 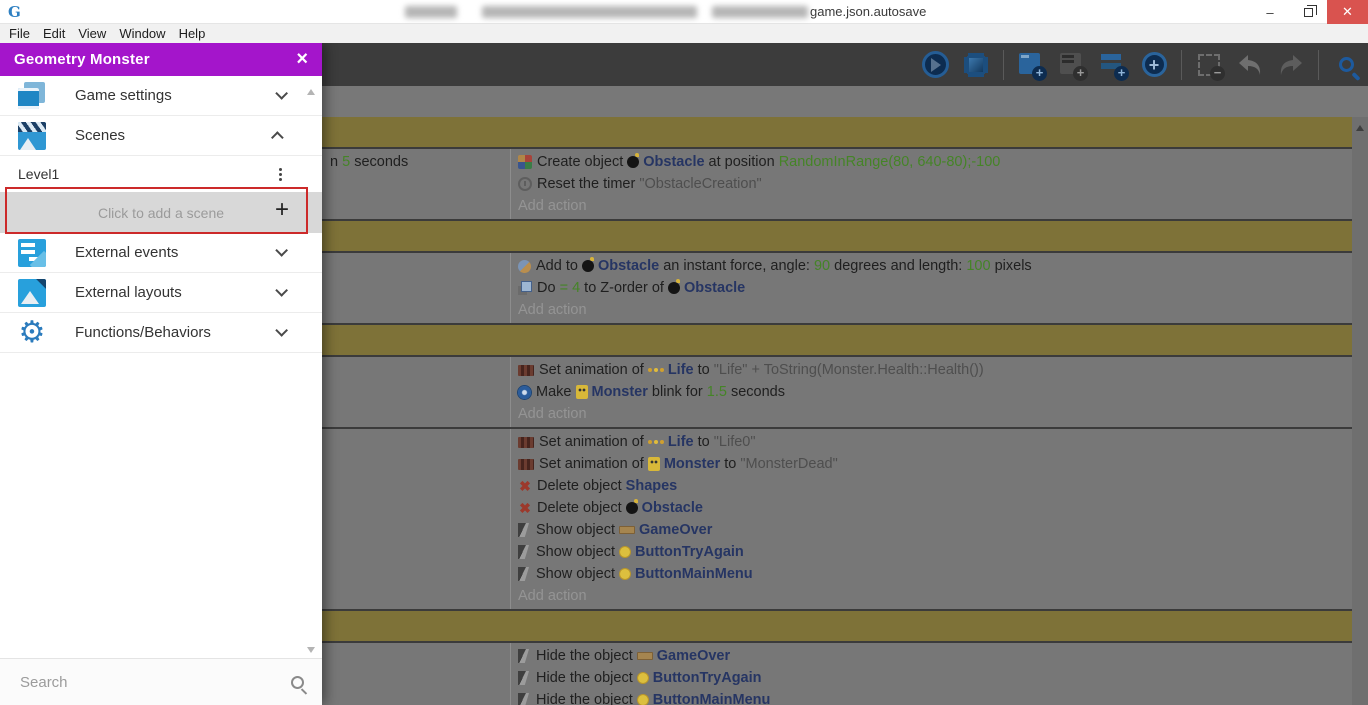 I want to click on action-line: Do = 4 to Z-order of Obstacle, so click(x=935, y=288).